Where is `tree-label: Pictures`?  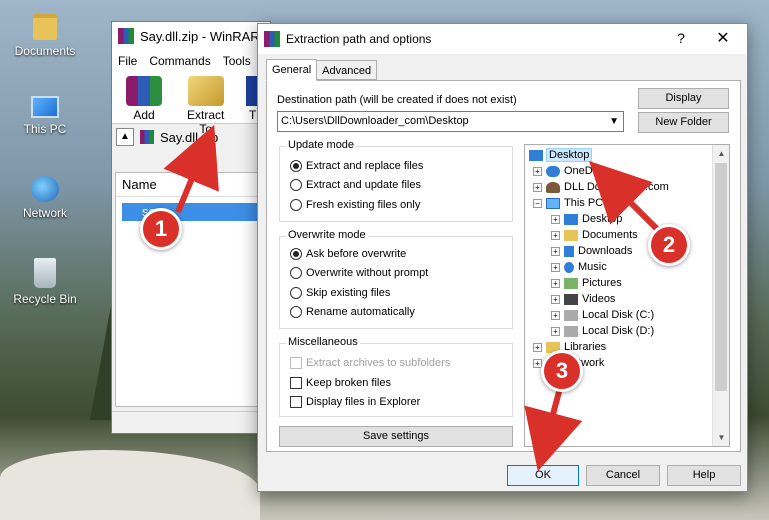
tree-label: Pictures is located at coordinates (602, 283).